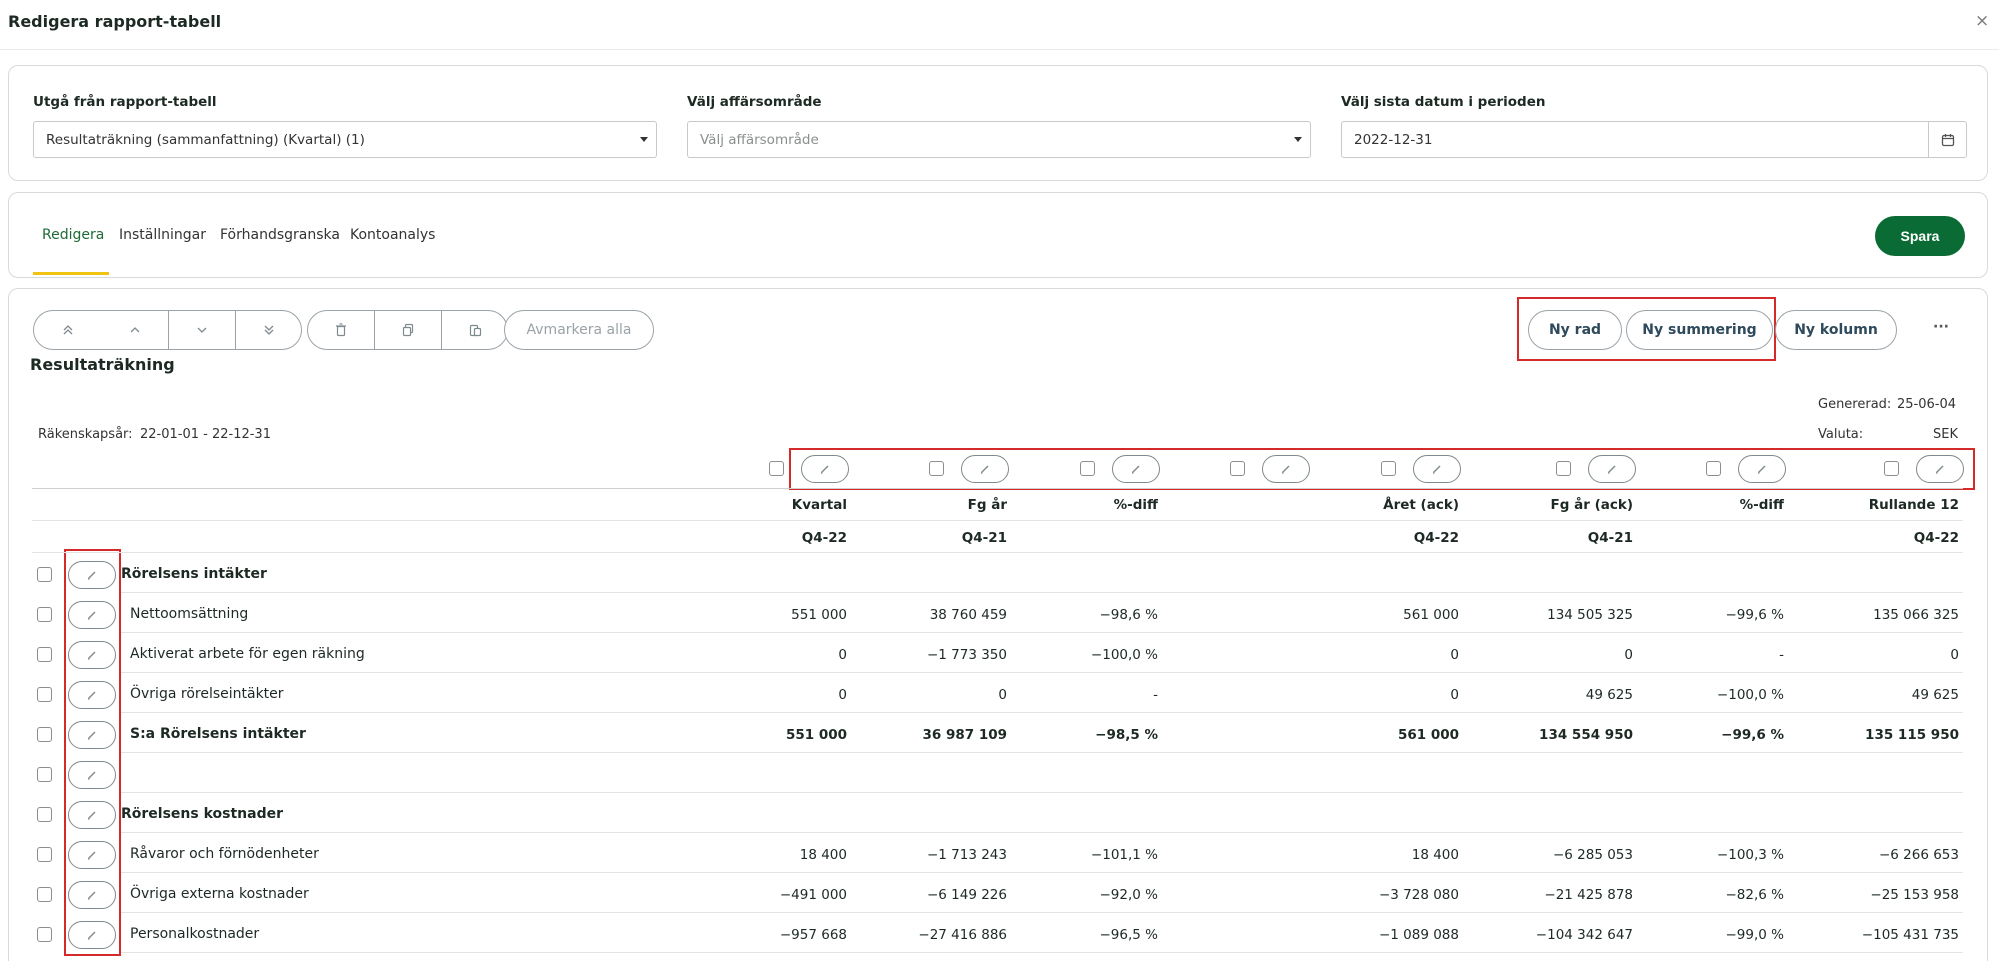 The height and width of the screenshot is (961, 1999). Describe the element at coordinates (997, 488) in the screenshot. I see `divider` at that location.